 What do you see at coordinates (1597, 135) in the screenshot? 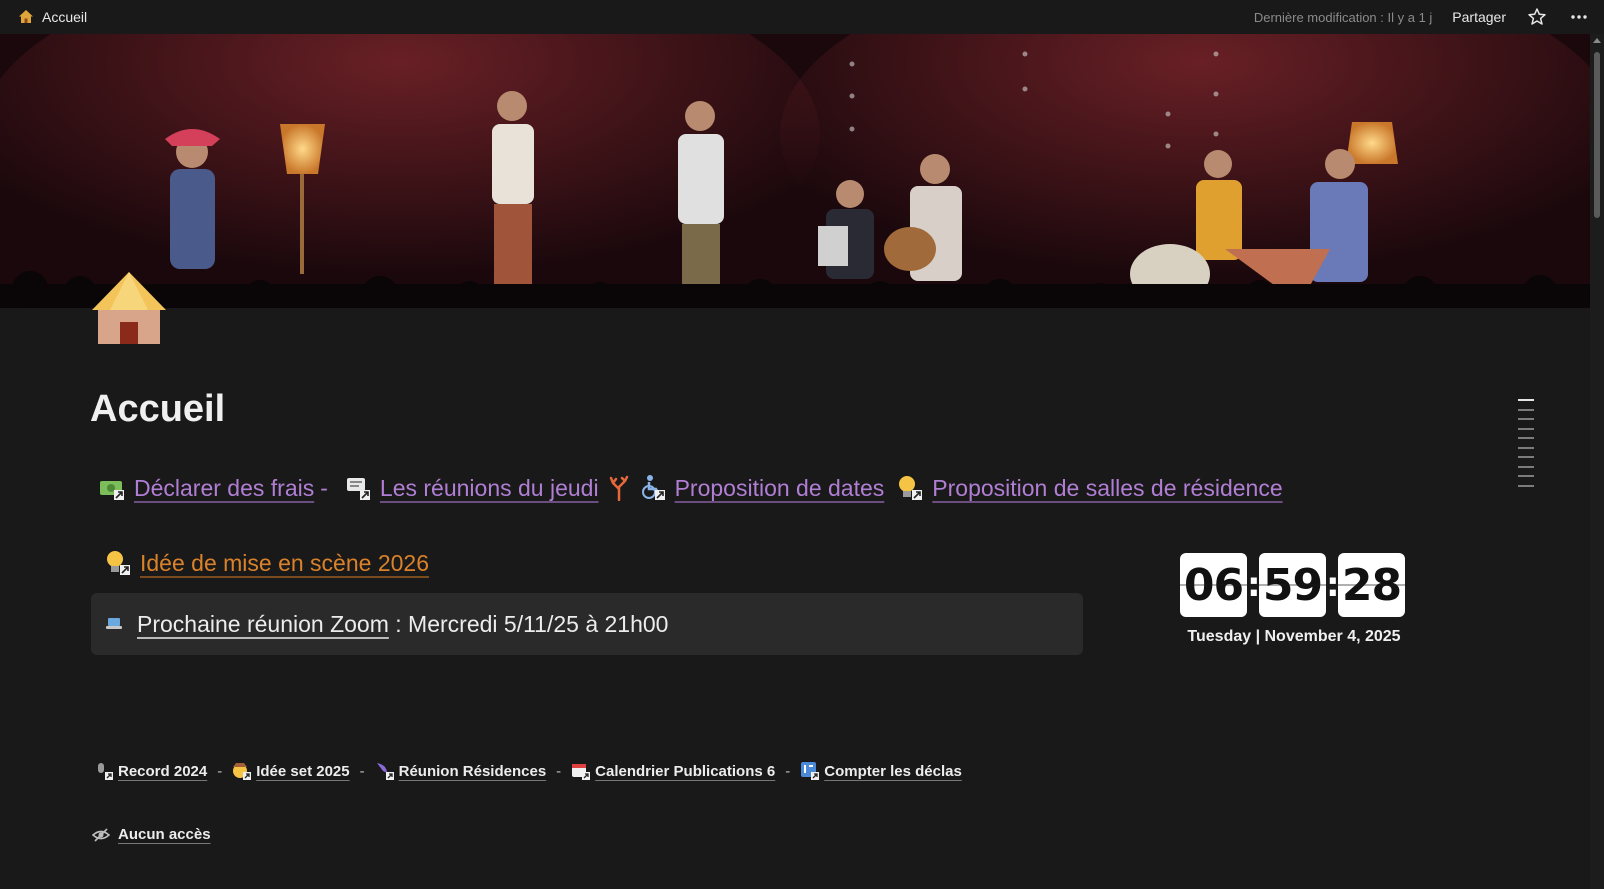
I see `scrollbar-thumb` at bounding box center [1597, 135].